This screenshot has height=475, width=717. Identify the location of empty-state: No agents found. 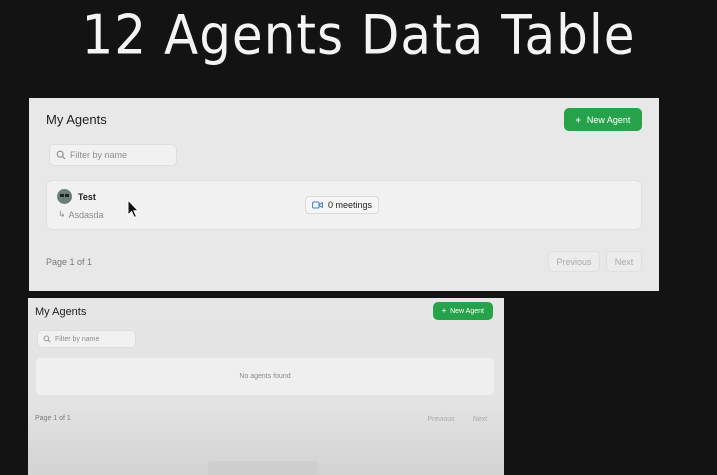
(265, 376).